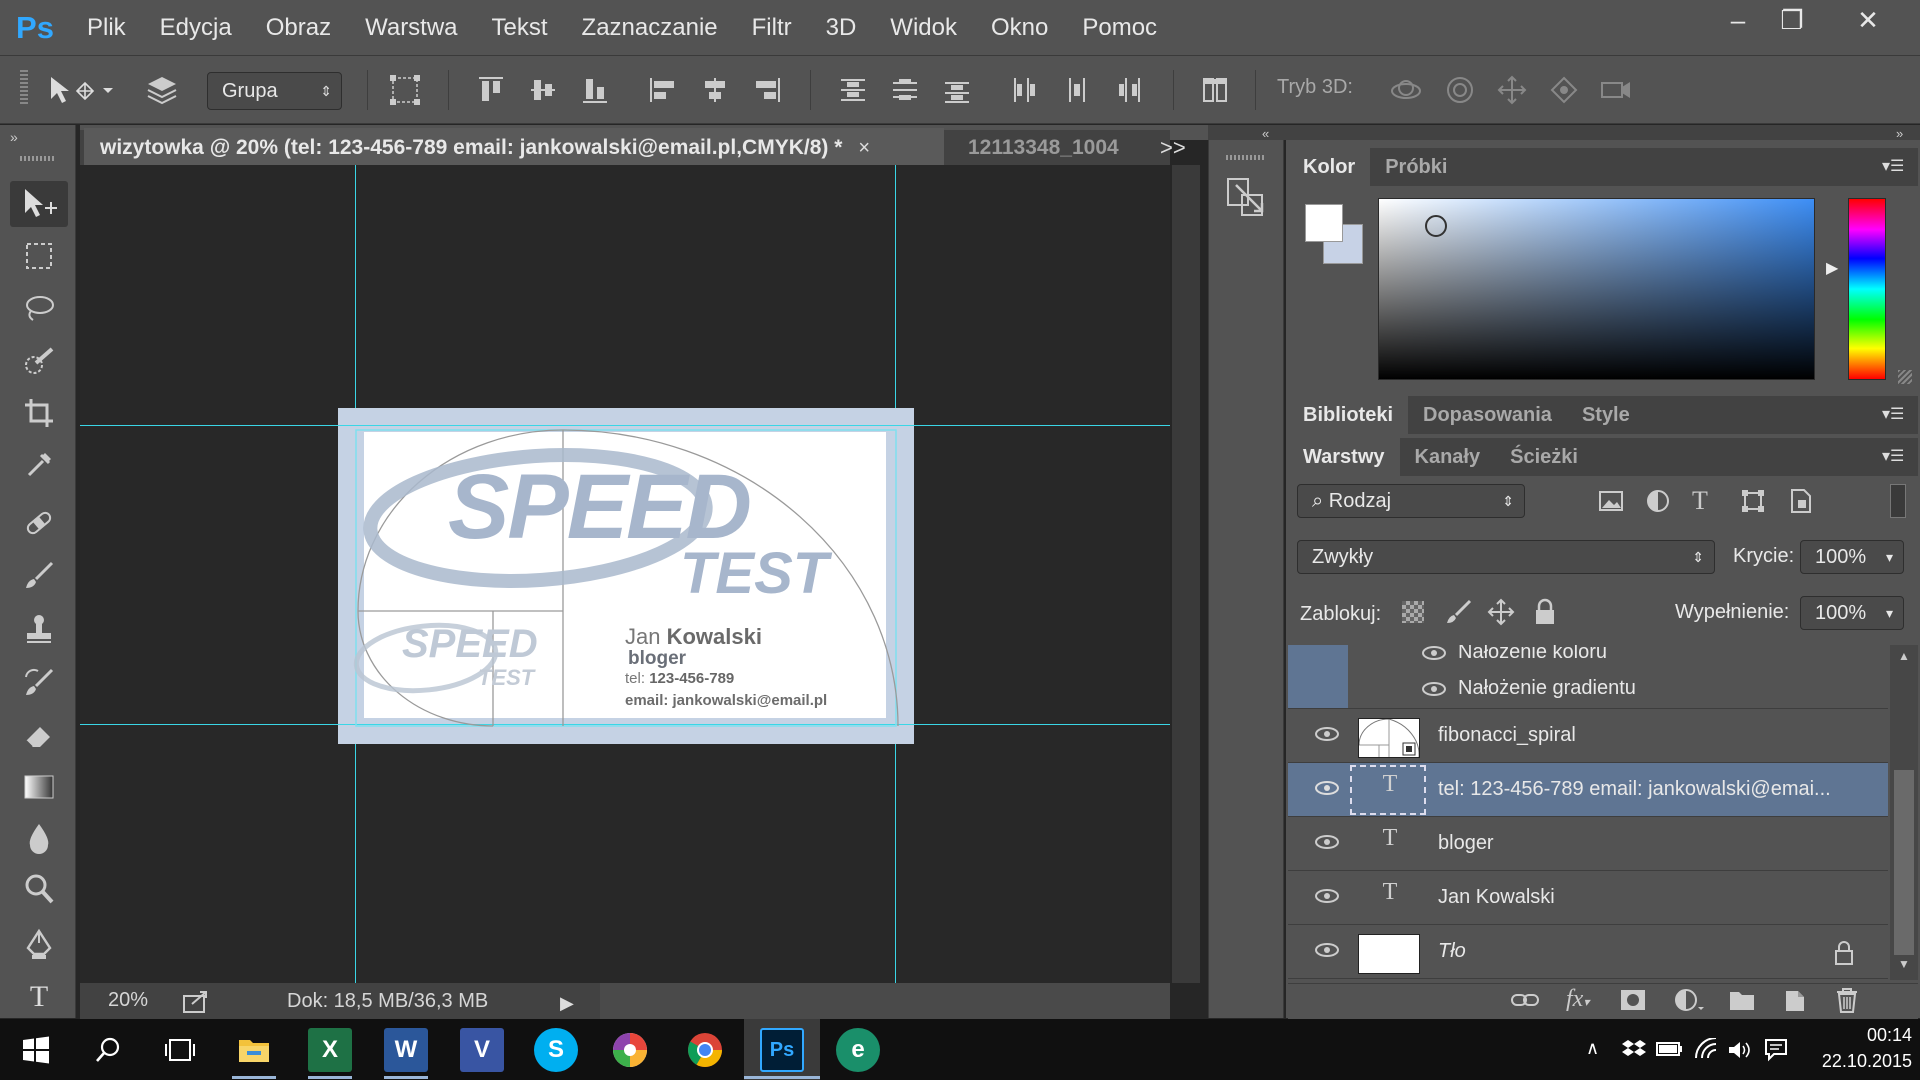  Describe the element at coordinates (1905, 377) in the screenshot. I see `resize-grip-icon` at that location.